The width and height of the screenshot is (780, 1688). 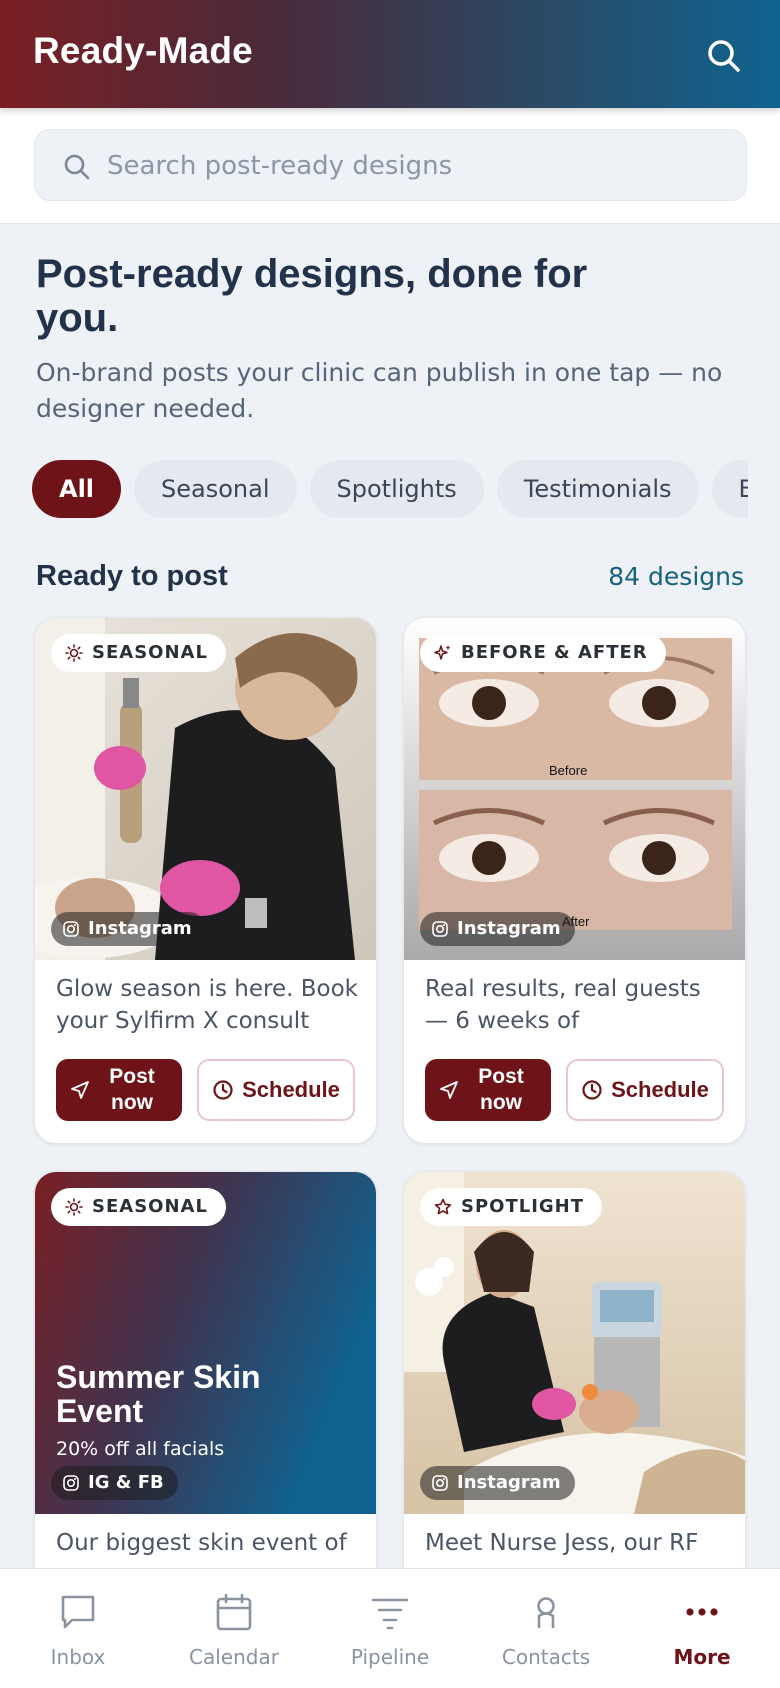 I want to click on nav-inbox: Inbox, so click(x=78, y=1628).